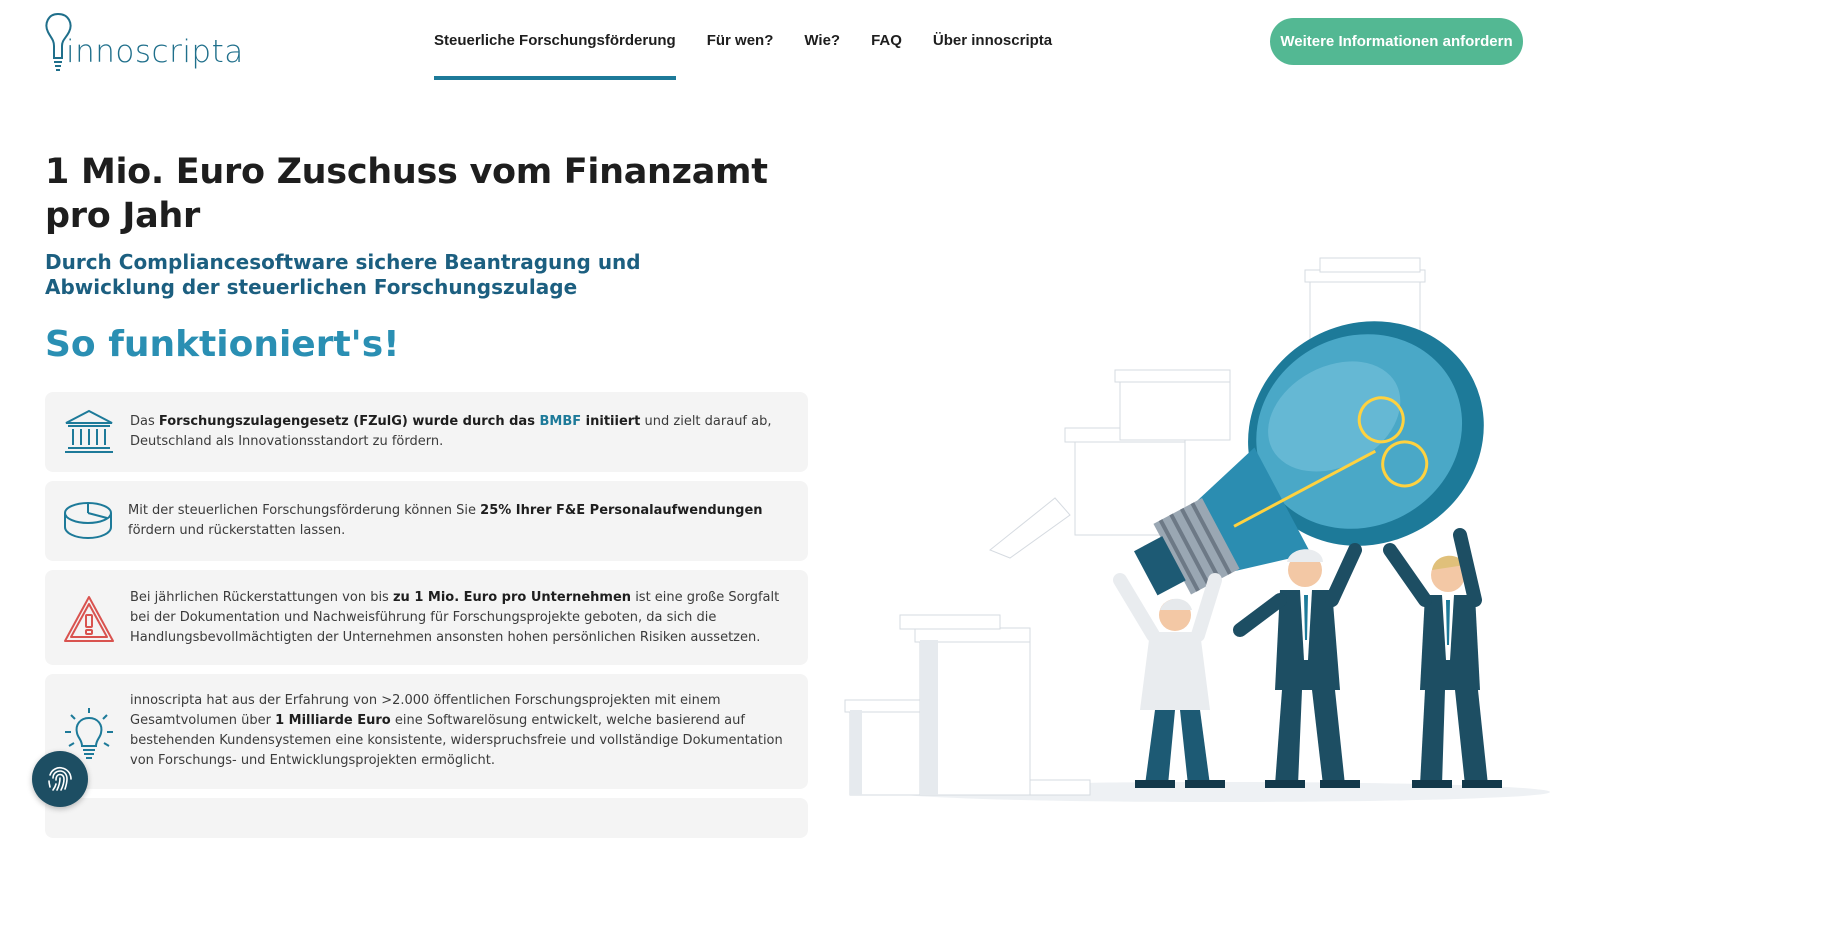  What do you see at coordinates (155, 52) in the screenshot?
I see `logo-text: innoscripta` at bounding box center [155, 52].